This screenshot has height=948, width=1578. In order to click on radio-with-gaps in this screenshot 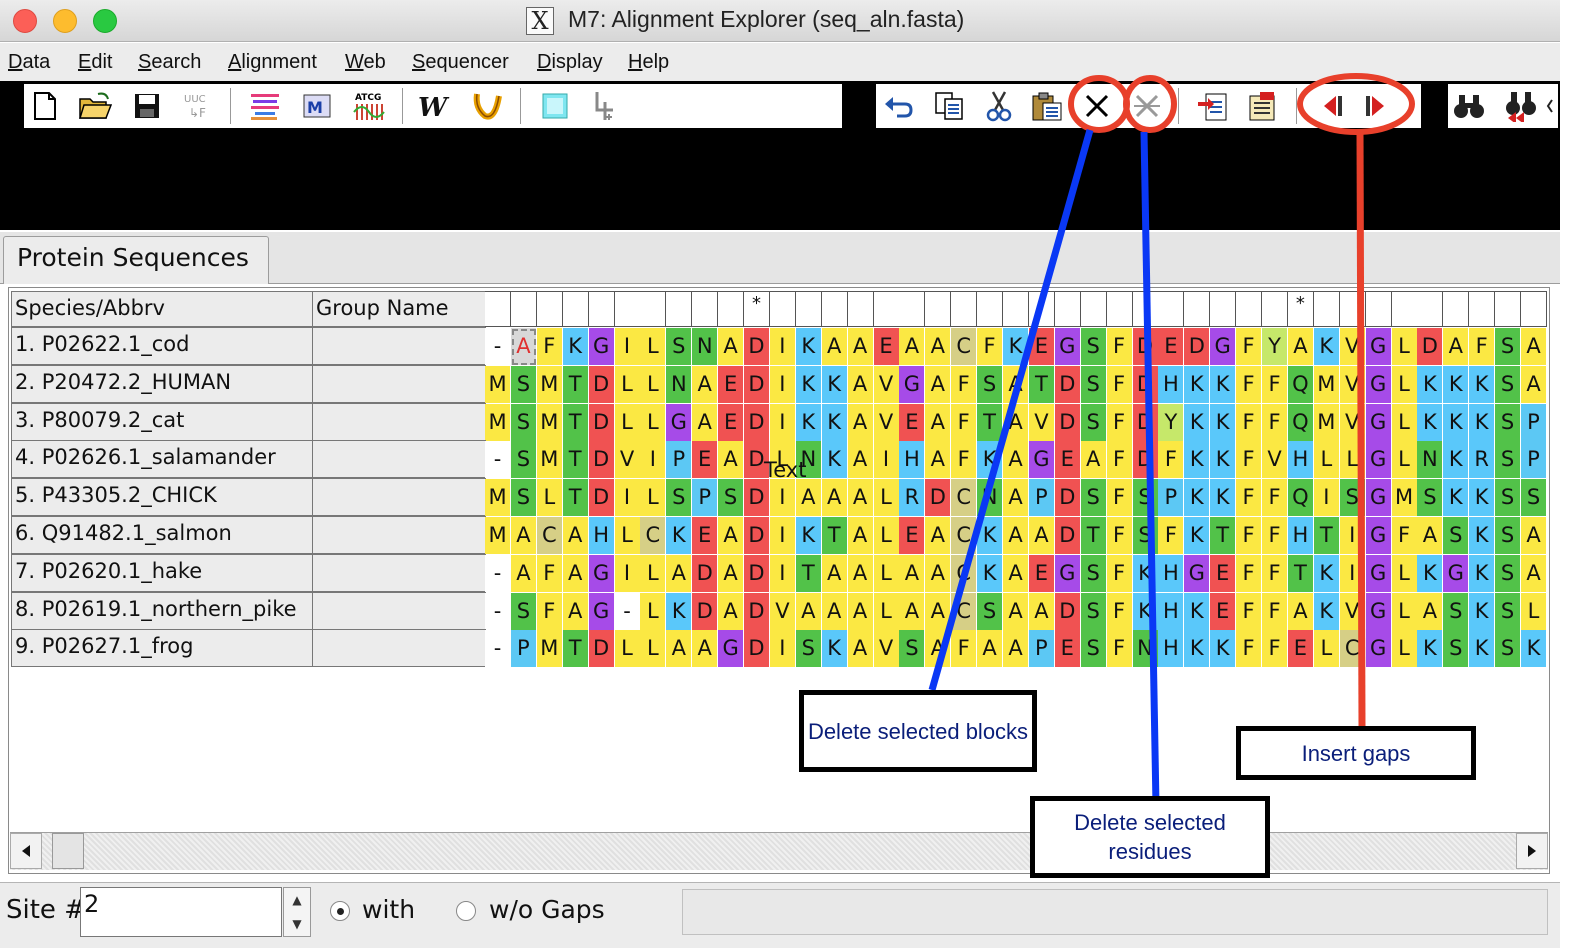, I will do `click(340, 911)`.